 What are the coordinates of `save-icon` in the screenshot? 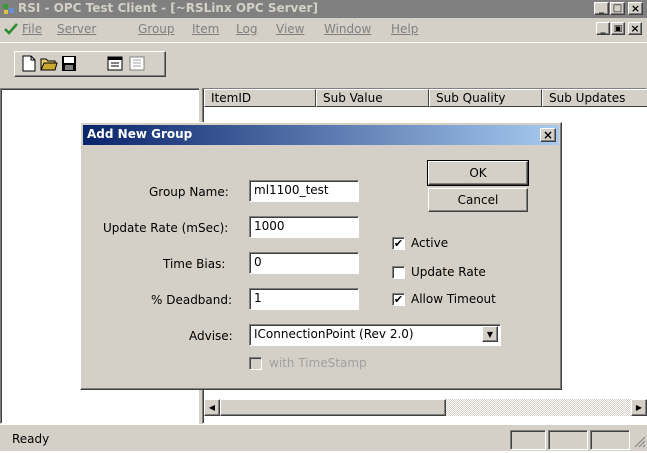 It's located at (69, 63).